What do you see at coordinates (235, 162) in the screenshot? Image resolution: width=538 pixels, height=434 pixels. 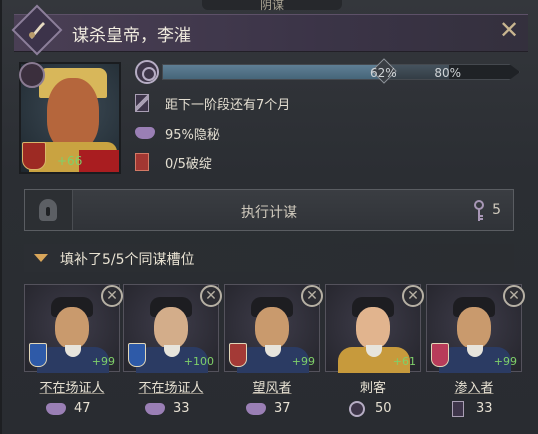 I see `breach-stat: 0/5破绽` at bounding box center [235, 162].